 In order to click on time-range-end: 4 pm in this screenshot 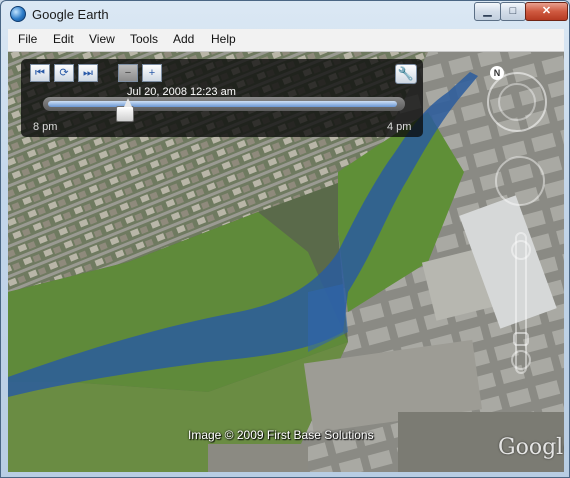, I will do `click(399, 127)`.